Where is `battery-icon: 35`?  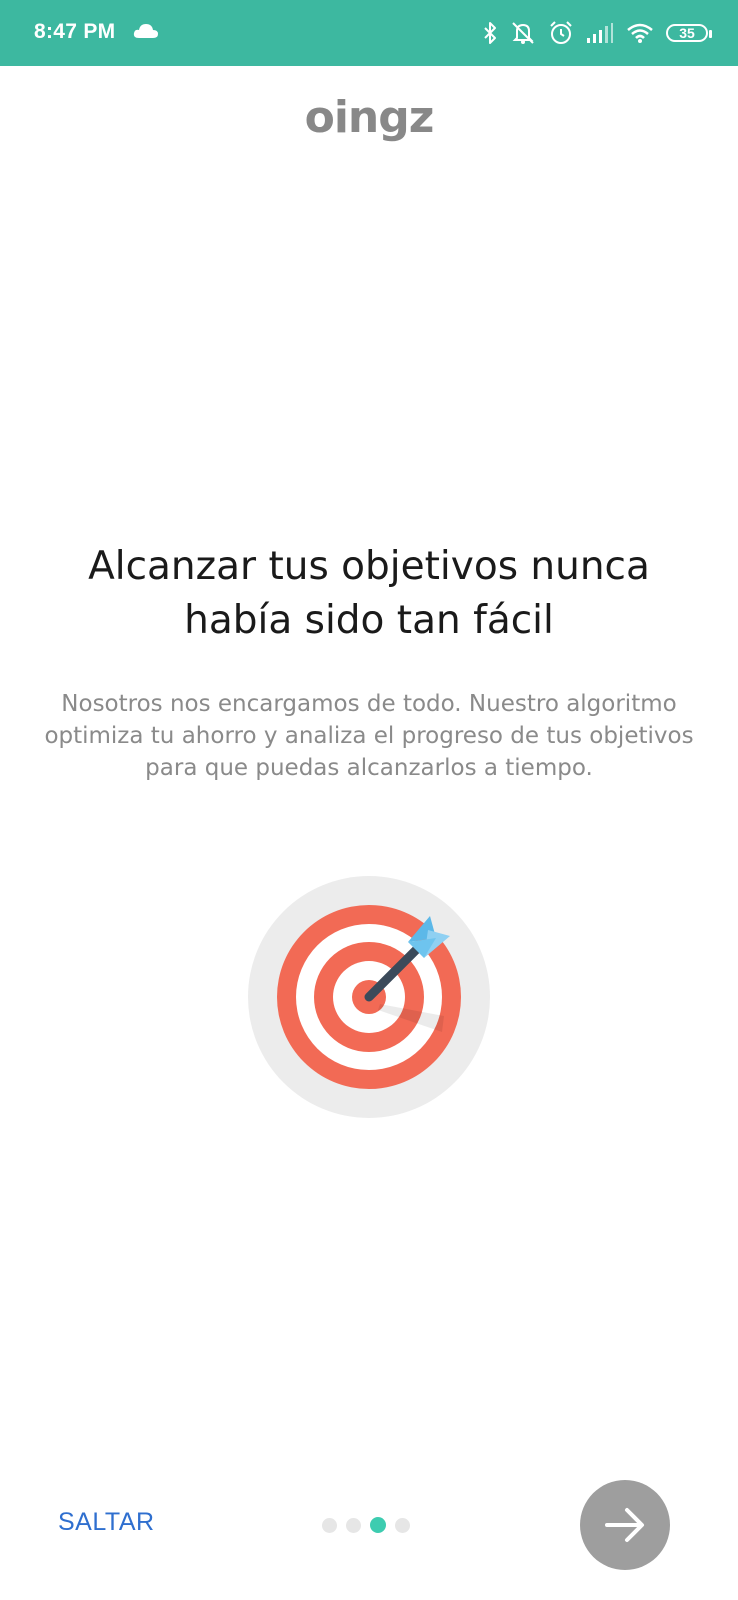
battery-icon: 35 is located at coordinates (689, 33).